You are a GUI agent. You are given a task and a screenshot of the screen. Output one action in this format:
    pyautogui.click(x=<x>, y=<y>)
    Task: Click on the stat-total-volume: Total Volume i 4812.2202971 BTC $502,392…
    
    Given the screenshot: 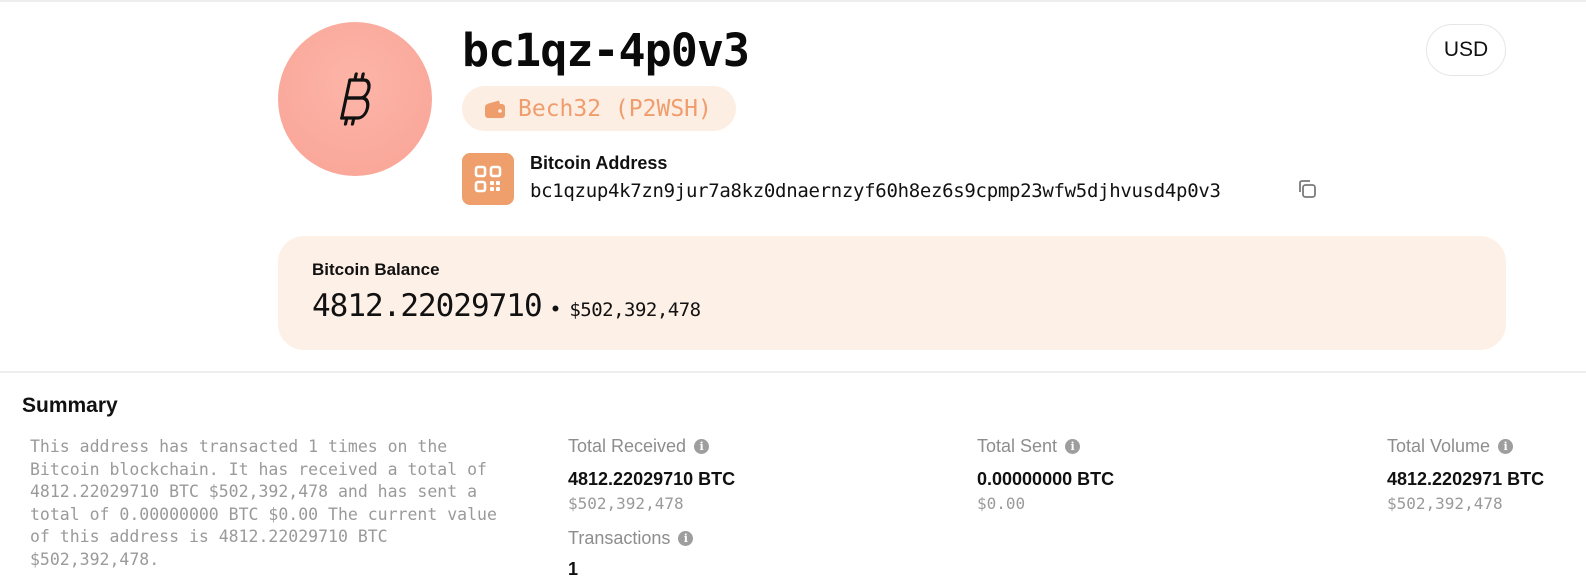 What is the action you would take?
    pyautogui.click(x=1465, y=474)
    